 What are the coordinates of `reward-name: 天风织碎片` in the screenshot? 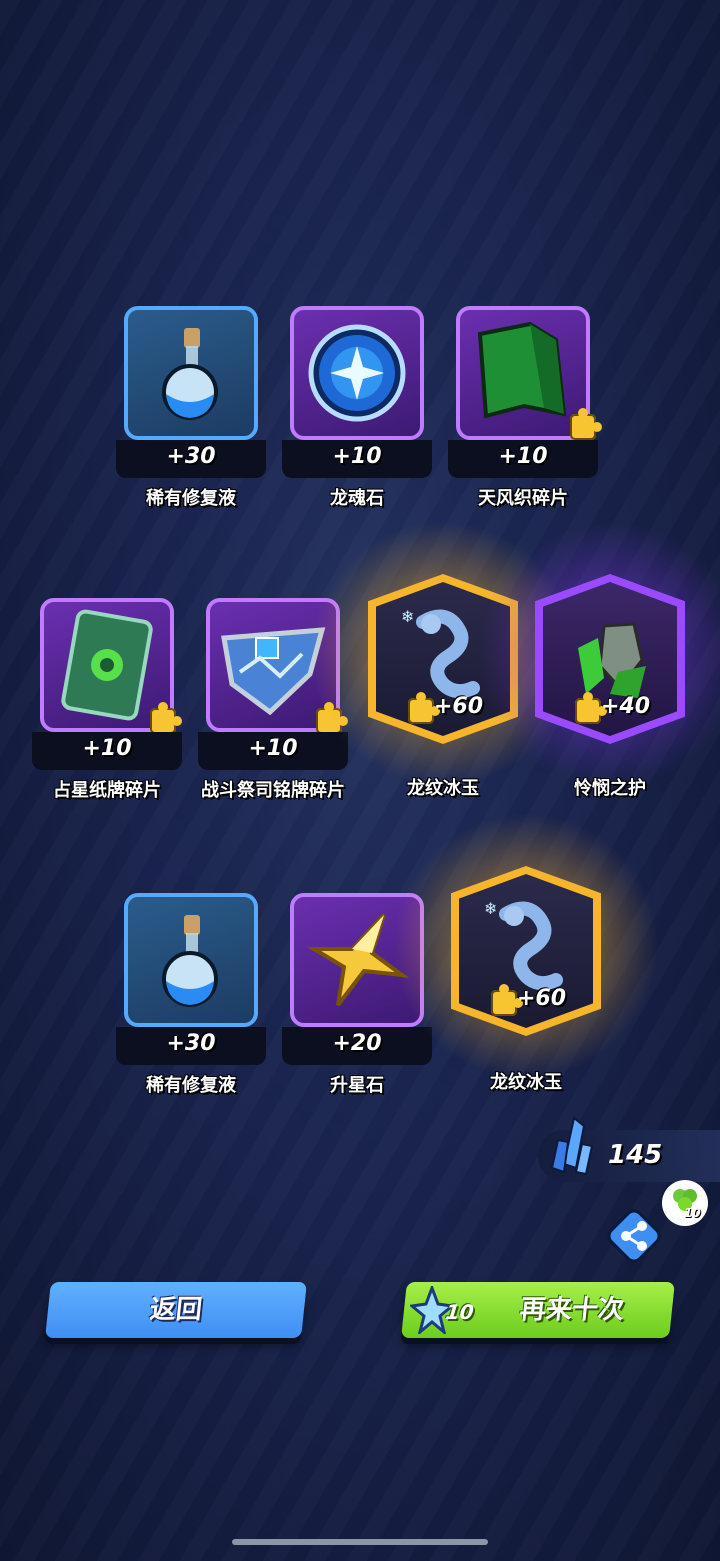 It's located at (523, 498).